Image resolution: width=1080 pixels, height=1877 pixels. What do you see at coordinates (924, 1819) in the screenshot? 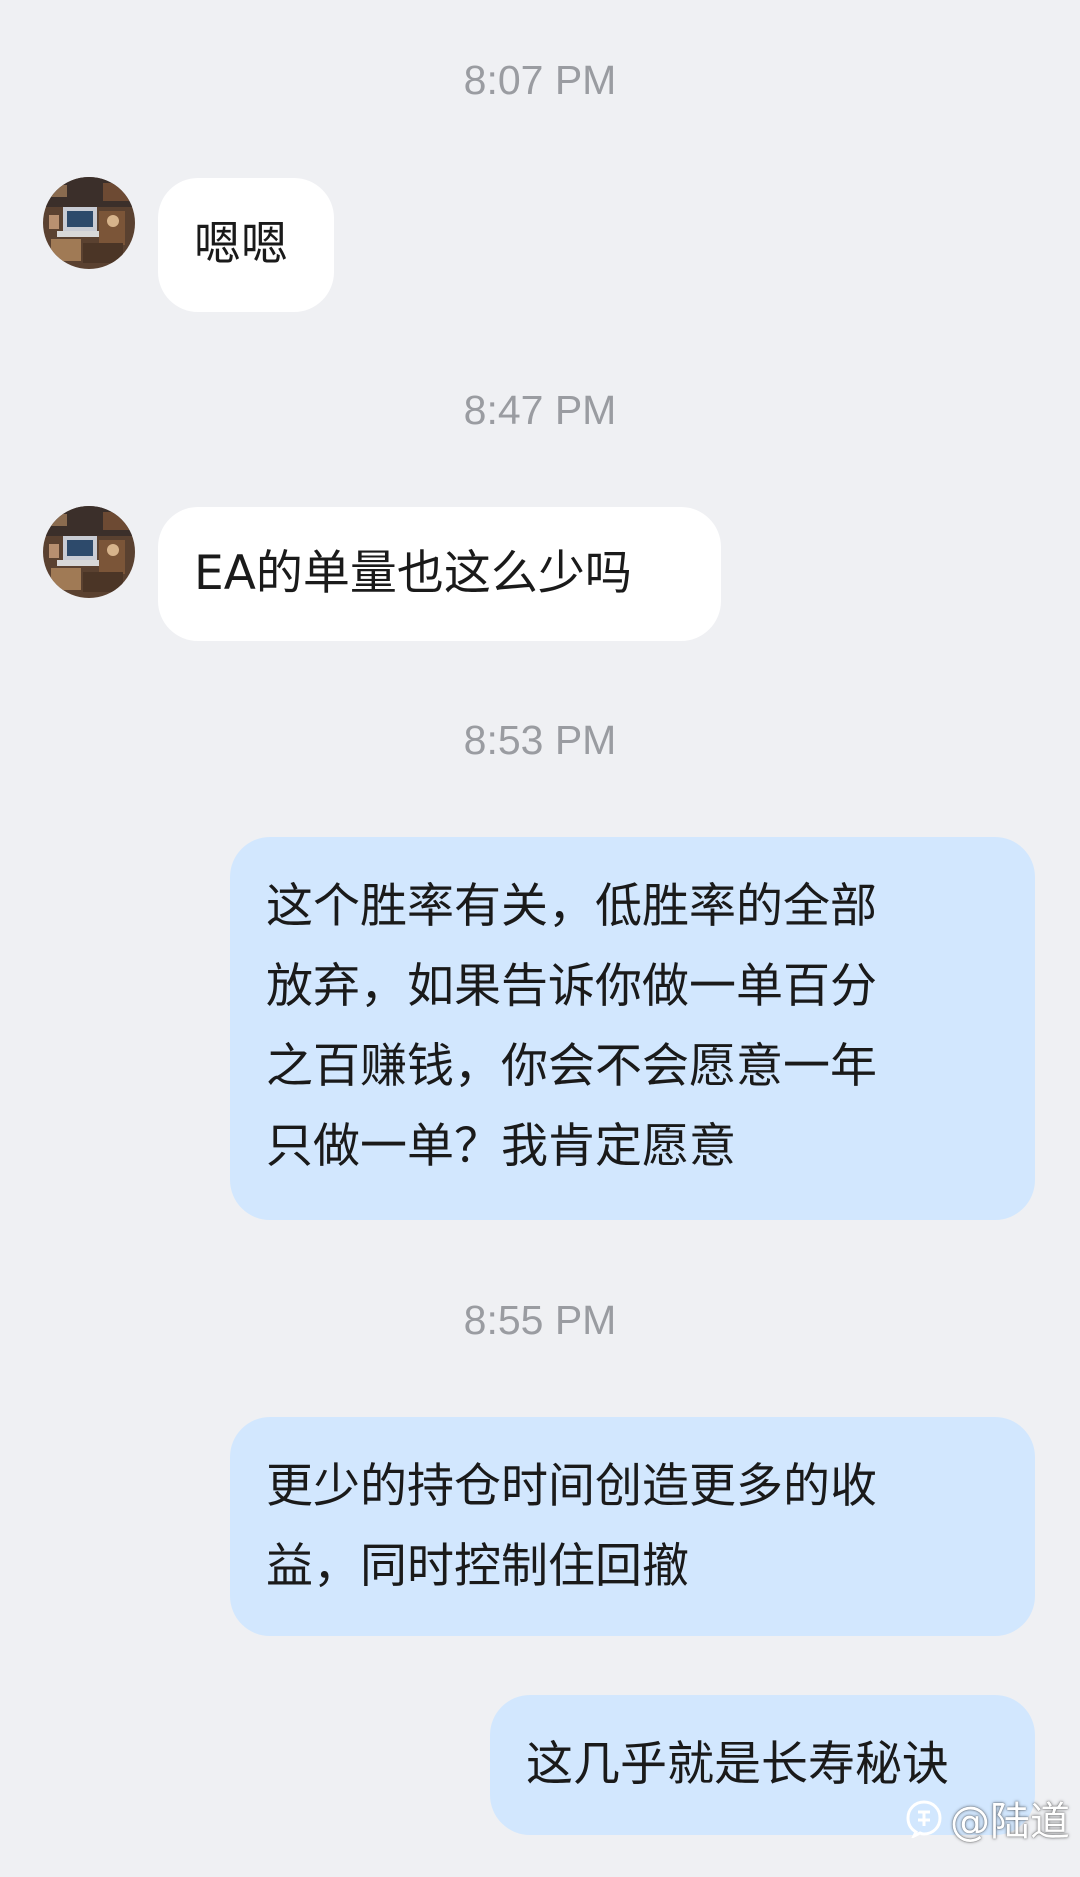
I see `zhihu-logo-icon` at bounding box center [924, 1819].